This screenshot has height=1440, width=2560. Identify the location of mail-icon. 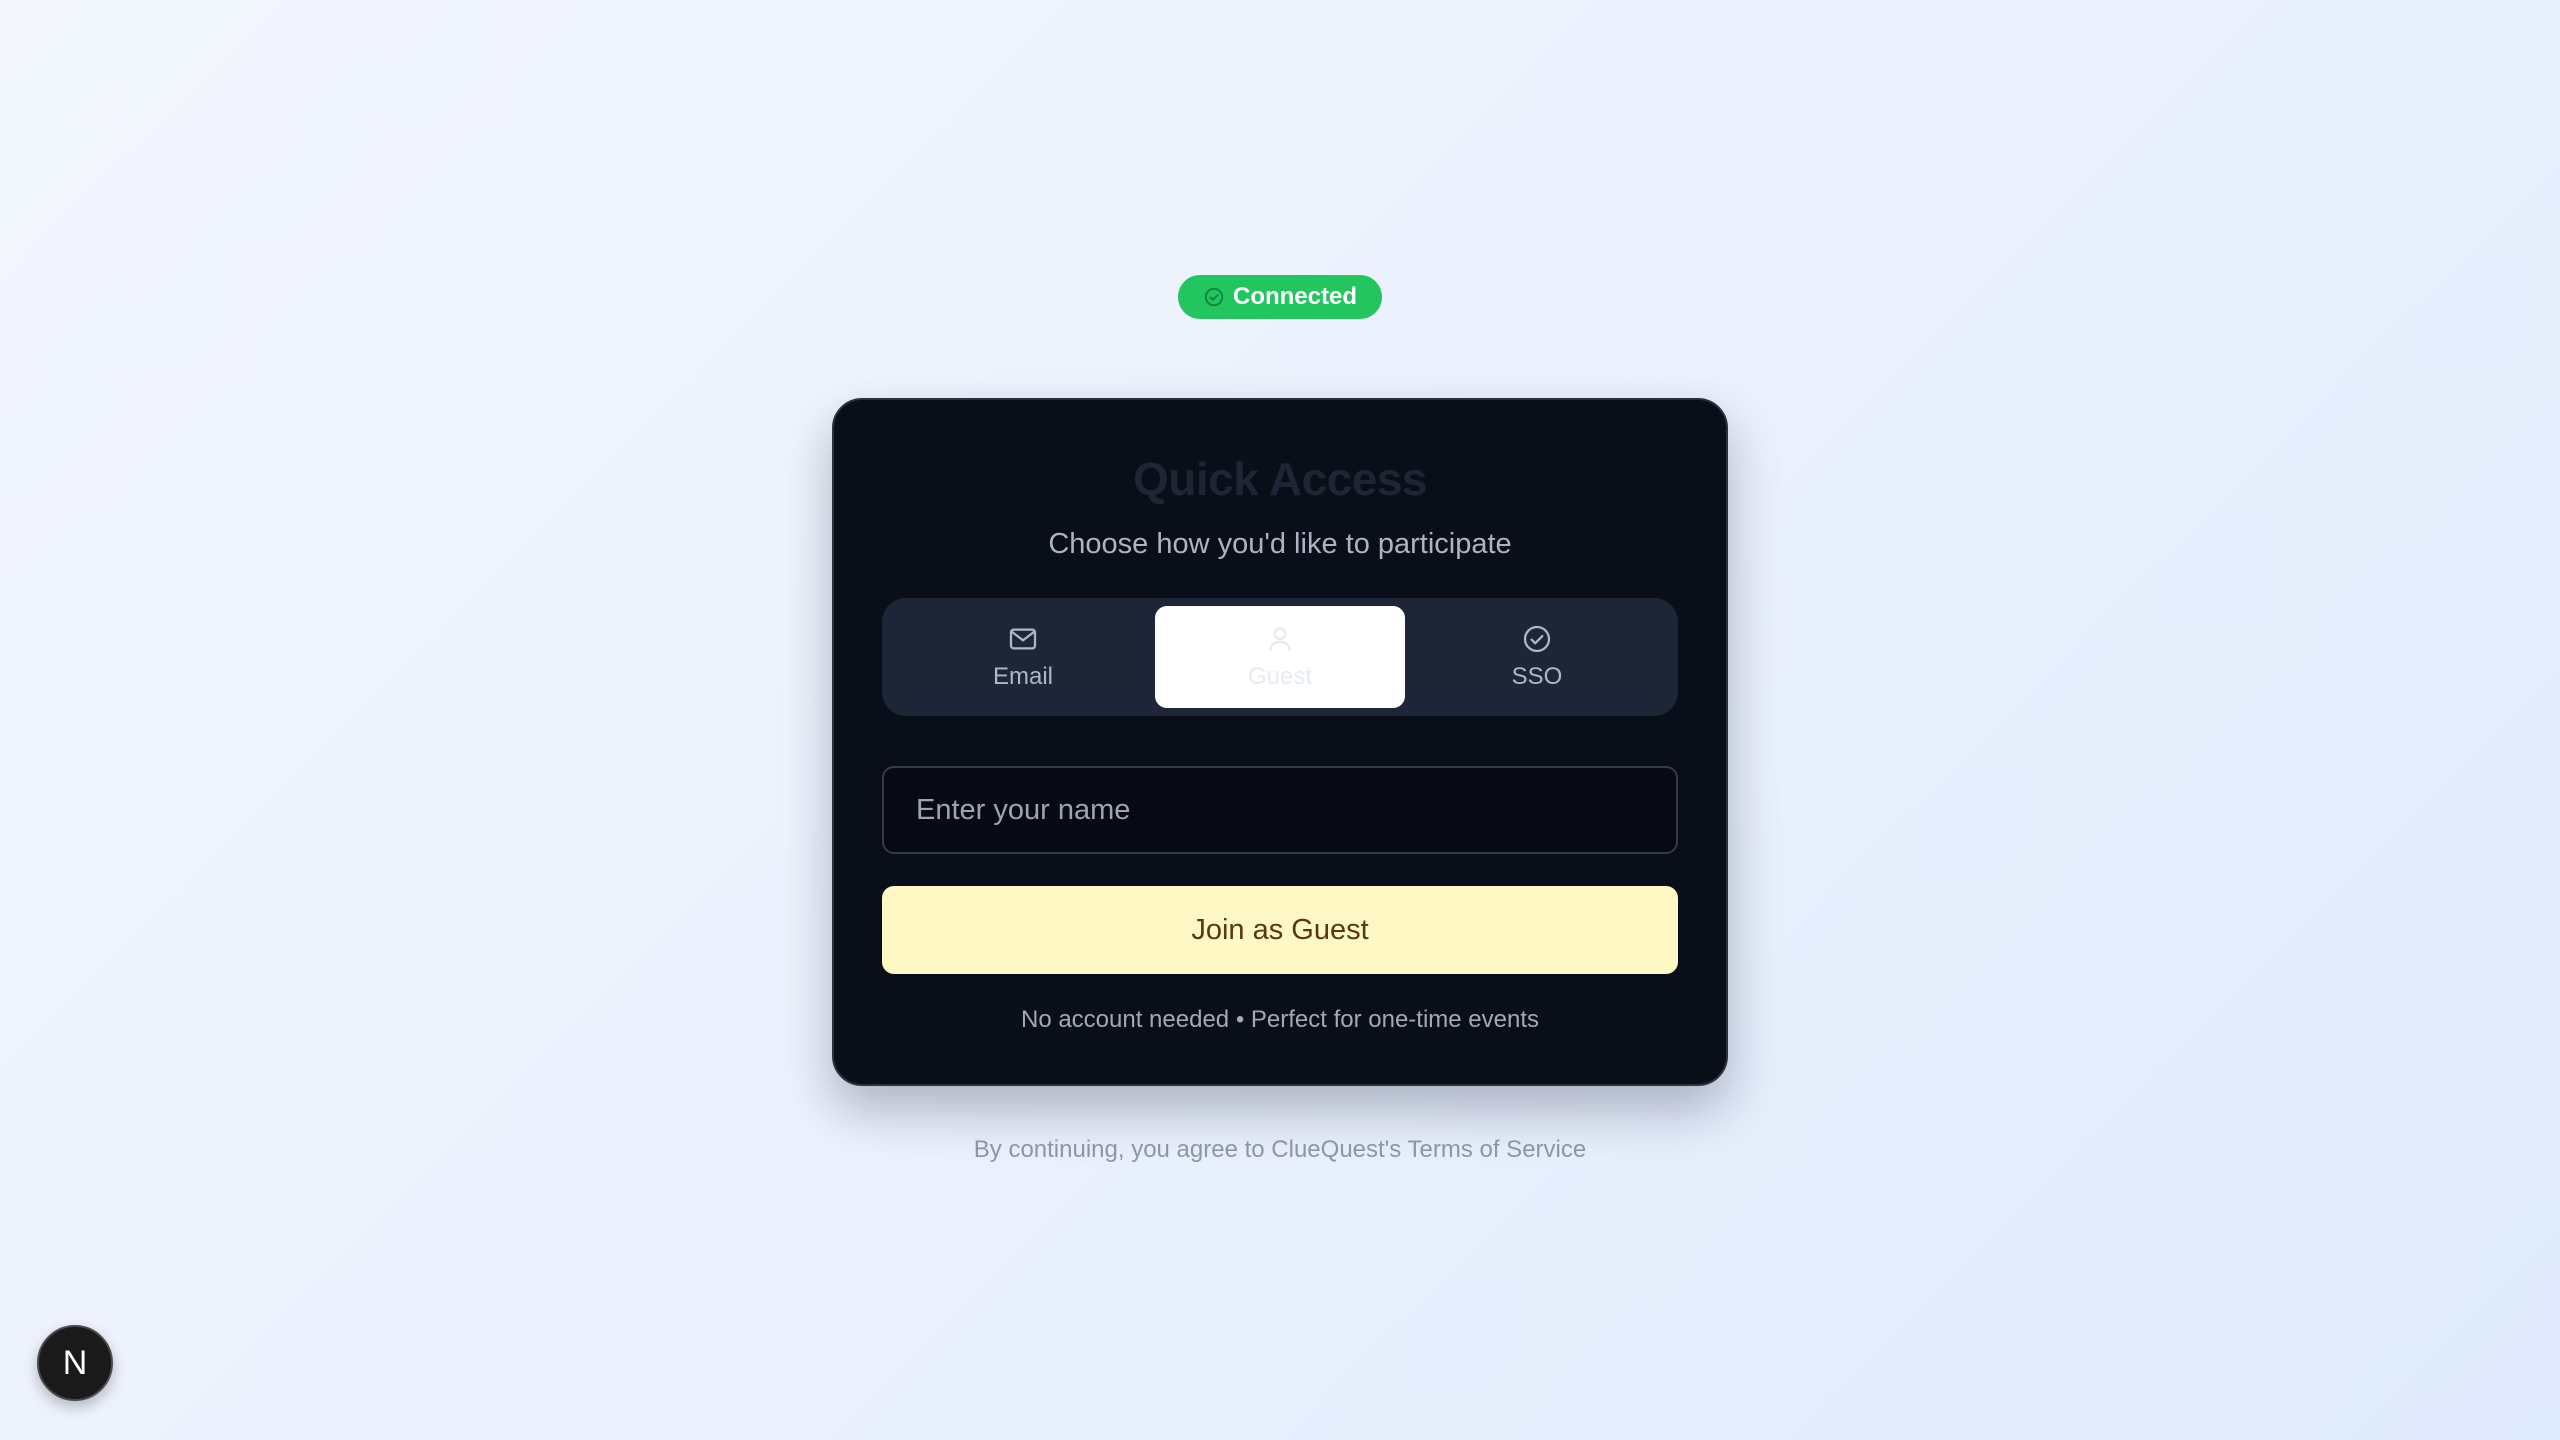
(1023, 639).